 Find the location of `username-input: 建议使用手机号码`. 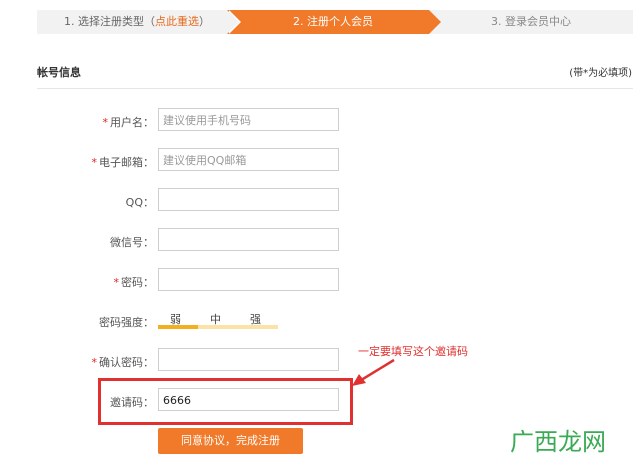

username-input: 建议使用手机号码 is located at coordinates (248, 119).